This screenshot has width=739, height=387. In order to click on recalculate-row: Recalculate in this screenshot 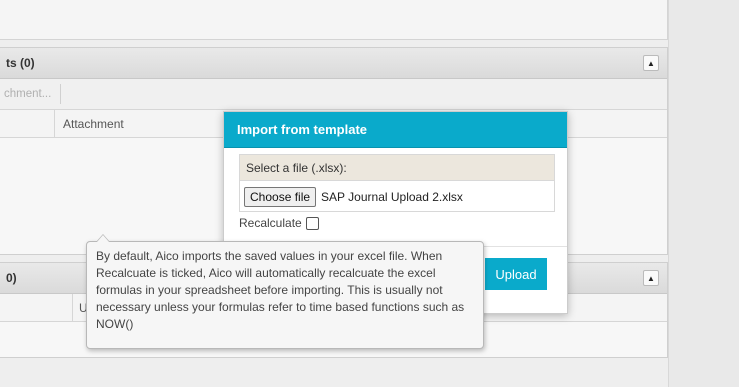, I will do `click(279, 223)`.